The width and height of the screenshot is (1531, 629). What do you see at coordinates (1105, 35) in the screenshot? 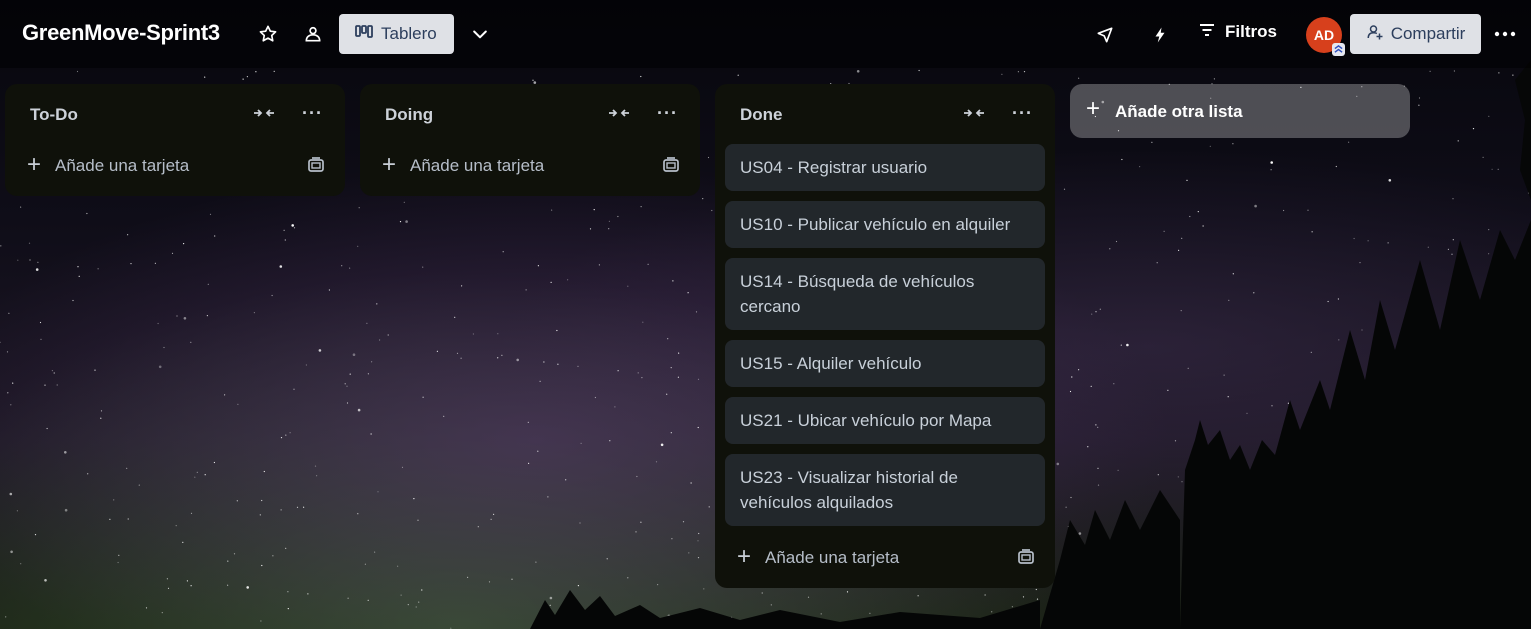
I see `power-ups-rocket-icon` at bounding box center [1105, 35].